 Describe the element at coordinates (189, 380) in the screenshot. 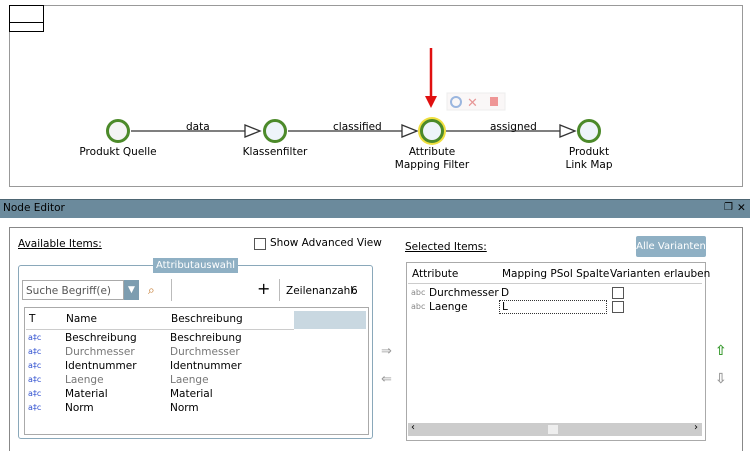

I see `list-item-description: Laenge` at that location.